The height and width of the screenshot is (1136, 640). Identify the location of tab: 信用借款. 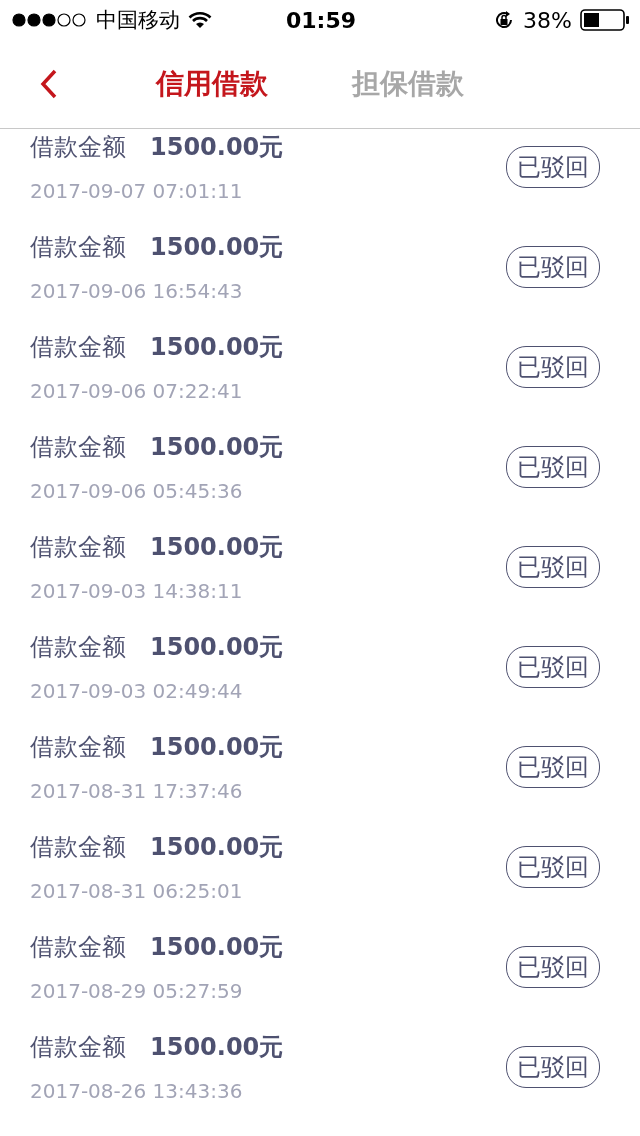
(212, 84).